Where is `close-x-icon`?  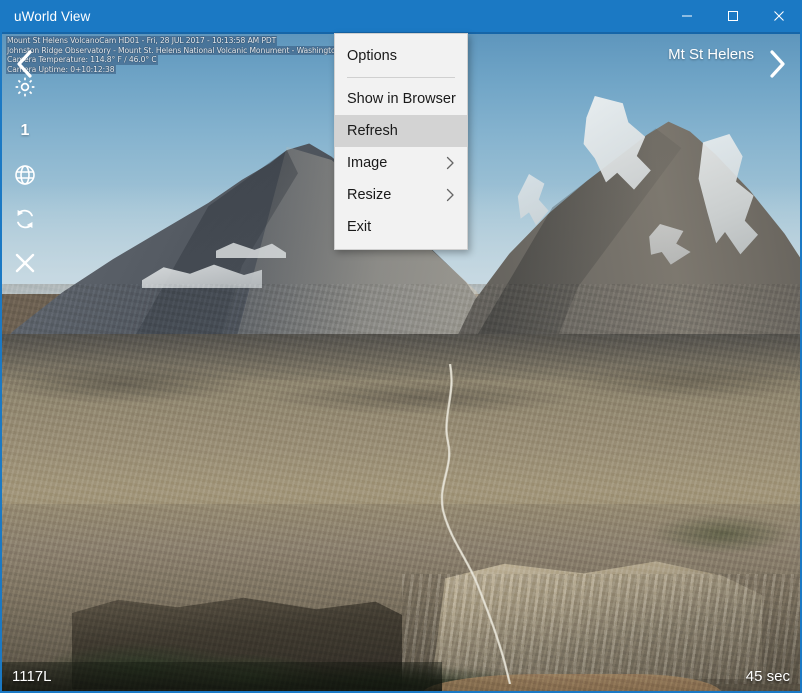
close-x-icon is located at coordinates (25, 263).